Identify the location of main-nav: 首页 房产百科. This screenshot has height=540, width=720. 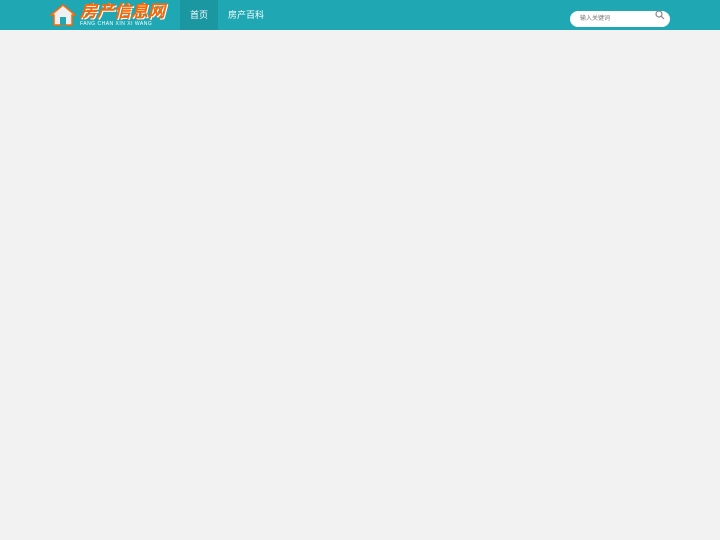
(227, 15).